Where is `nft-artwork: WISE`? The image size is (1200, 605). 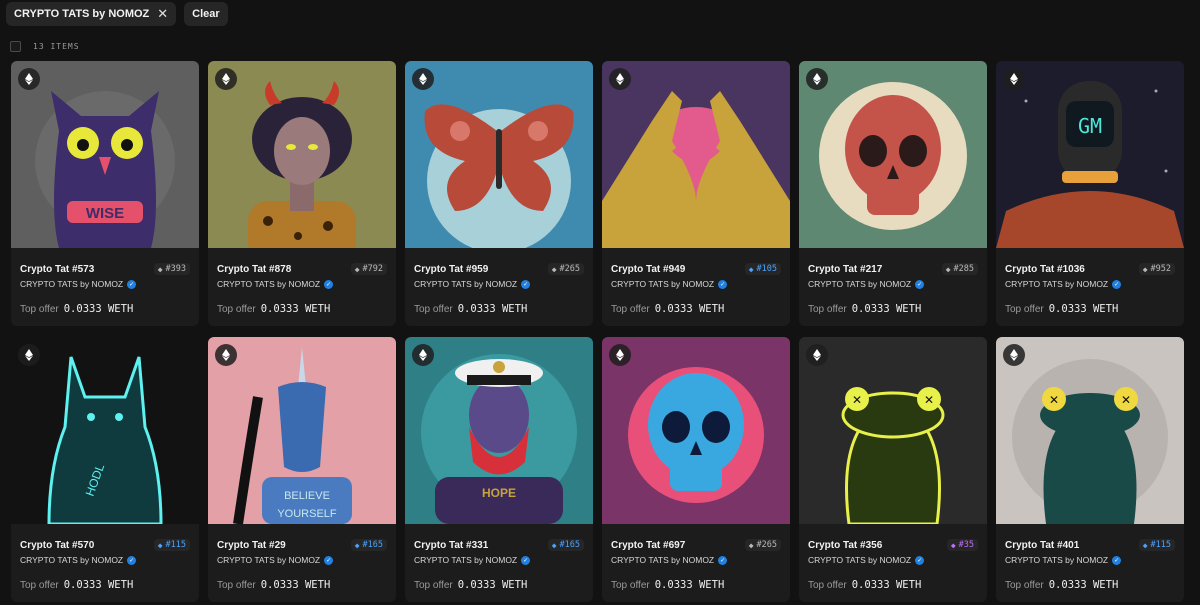
nft-artwork: WISE is located at coordinates (105, 154).